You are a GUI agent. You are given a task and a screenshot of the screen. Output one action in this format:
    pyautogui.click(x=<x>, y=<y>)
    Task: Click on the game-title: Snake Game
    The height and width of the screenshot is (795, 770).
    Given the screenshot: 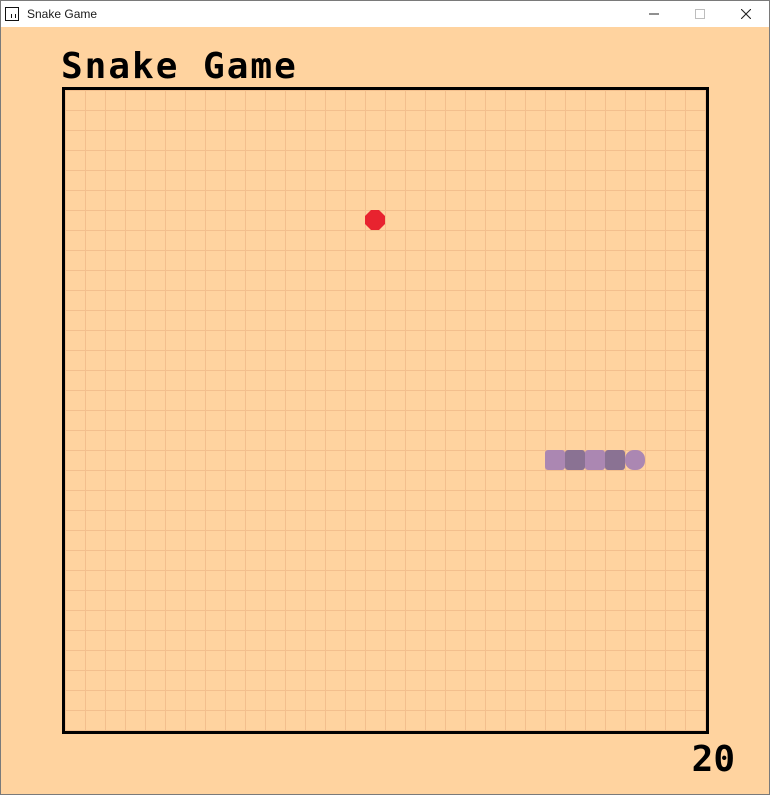 What is the action you would take?
    pyautogui.click(x=179, y=66)
    